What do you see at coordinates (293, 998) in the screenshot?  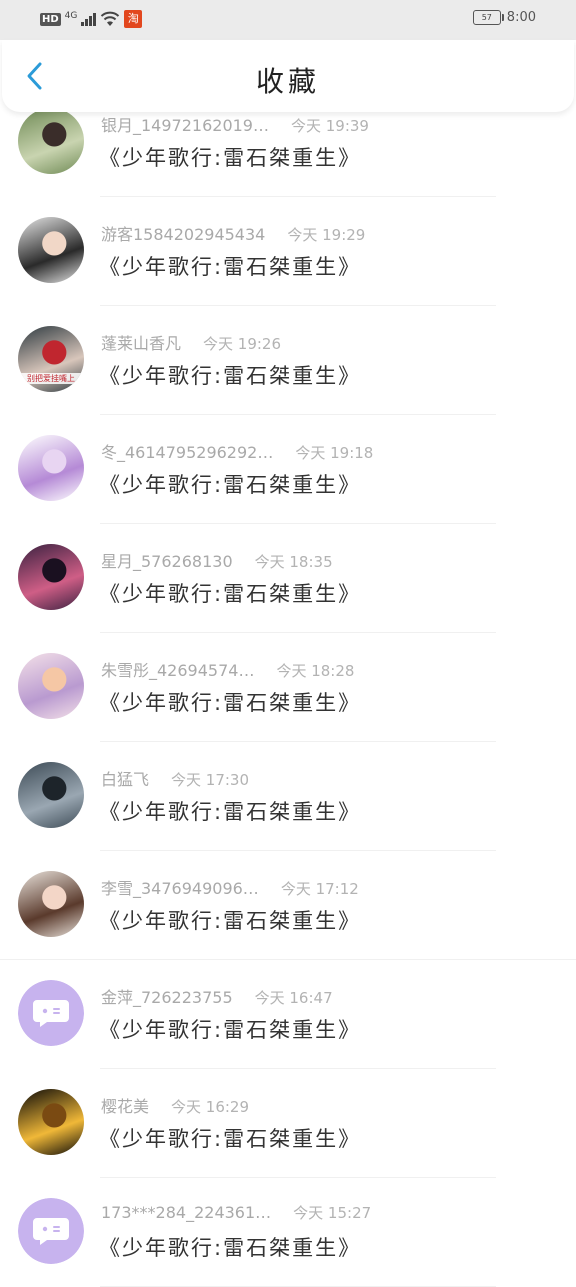 I see `timestamp: 今天 16:47` at bounding box center [293, 998].